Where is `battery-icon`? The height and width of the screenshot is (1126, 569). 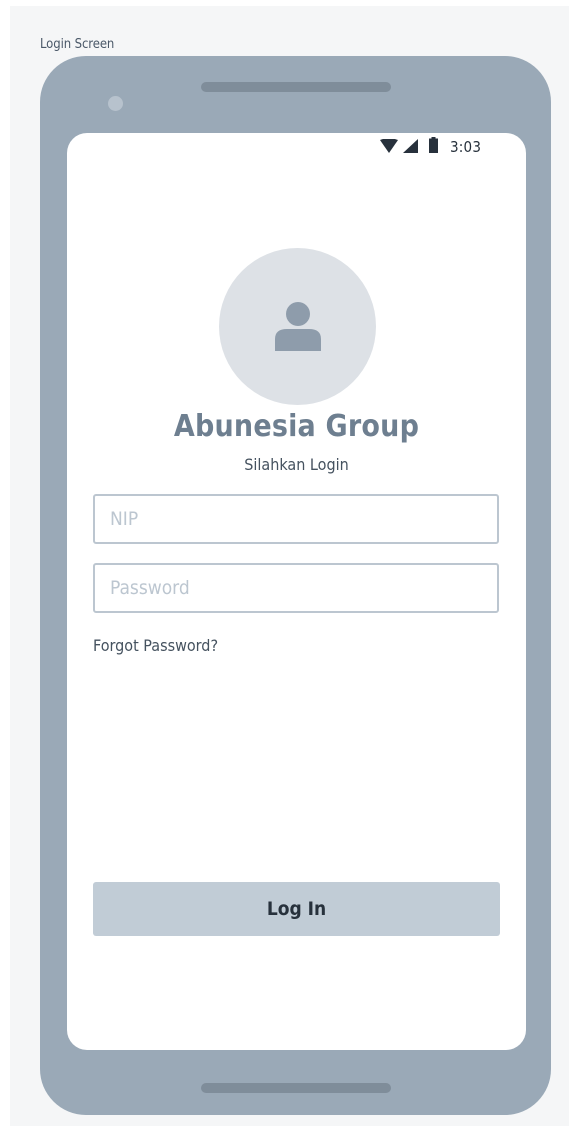
battery-icon is located at coordinates (433, 147).